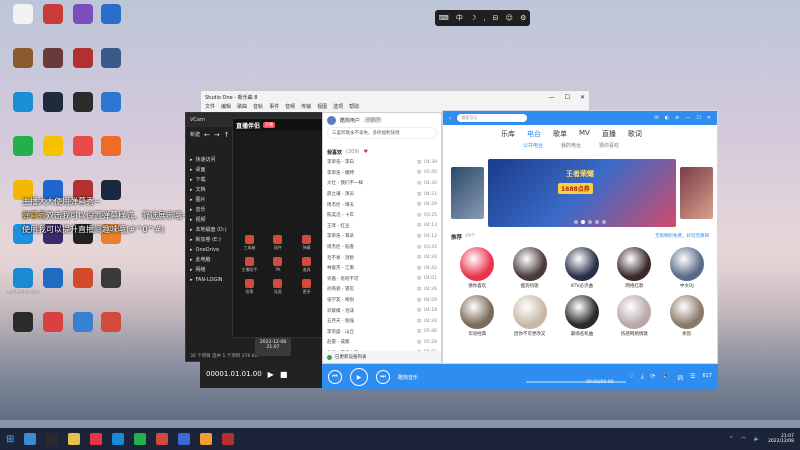  I want to click on emoji-icon: ☺, so click(509, 18).